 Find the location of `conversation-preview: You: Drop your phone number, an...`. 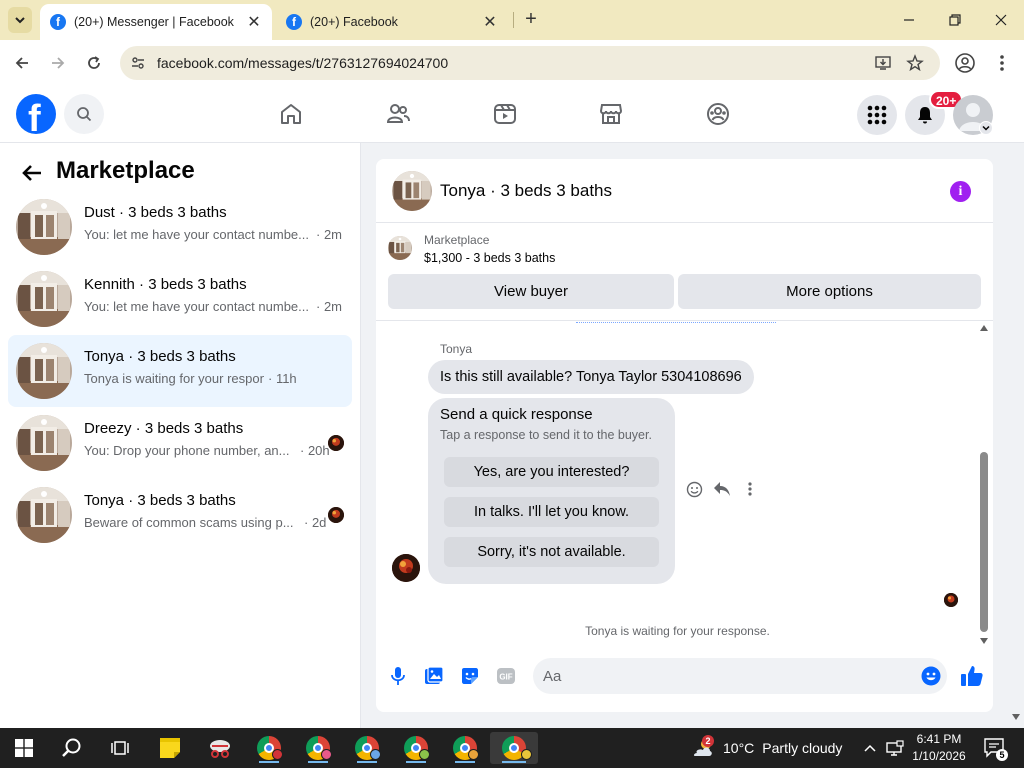

conversation-preview: You: Drop your phone number, an... is located at coordinates (187, 450).